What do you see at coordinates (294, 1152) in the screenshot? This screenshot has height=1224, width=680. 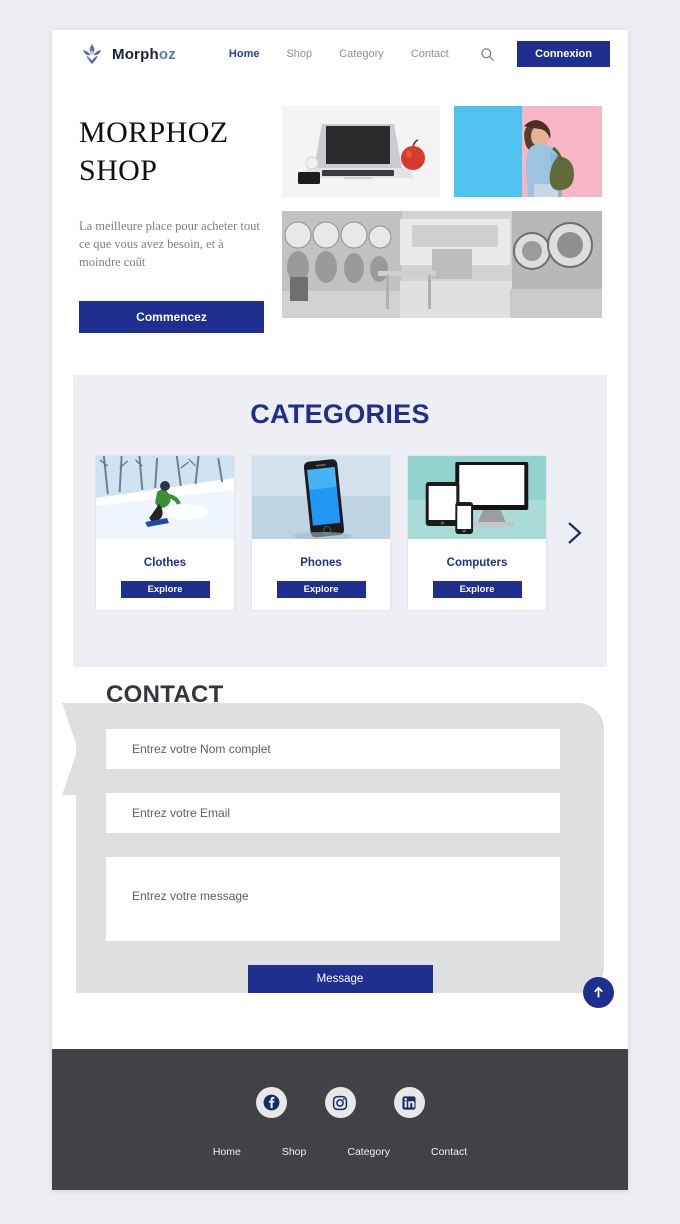 I see `footer-link-shop: Shop` at bounding box center [294, 1152].